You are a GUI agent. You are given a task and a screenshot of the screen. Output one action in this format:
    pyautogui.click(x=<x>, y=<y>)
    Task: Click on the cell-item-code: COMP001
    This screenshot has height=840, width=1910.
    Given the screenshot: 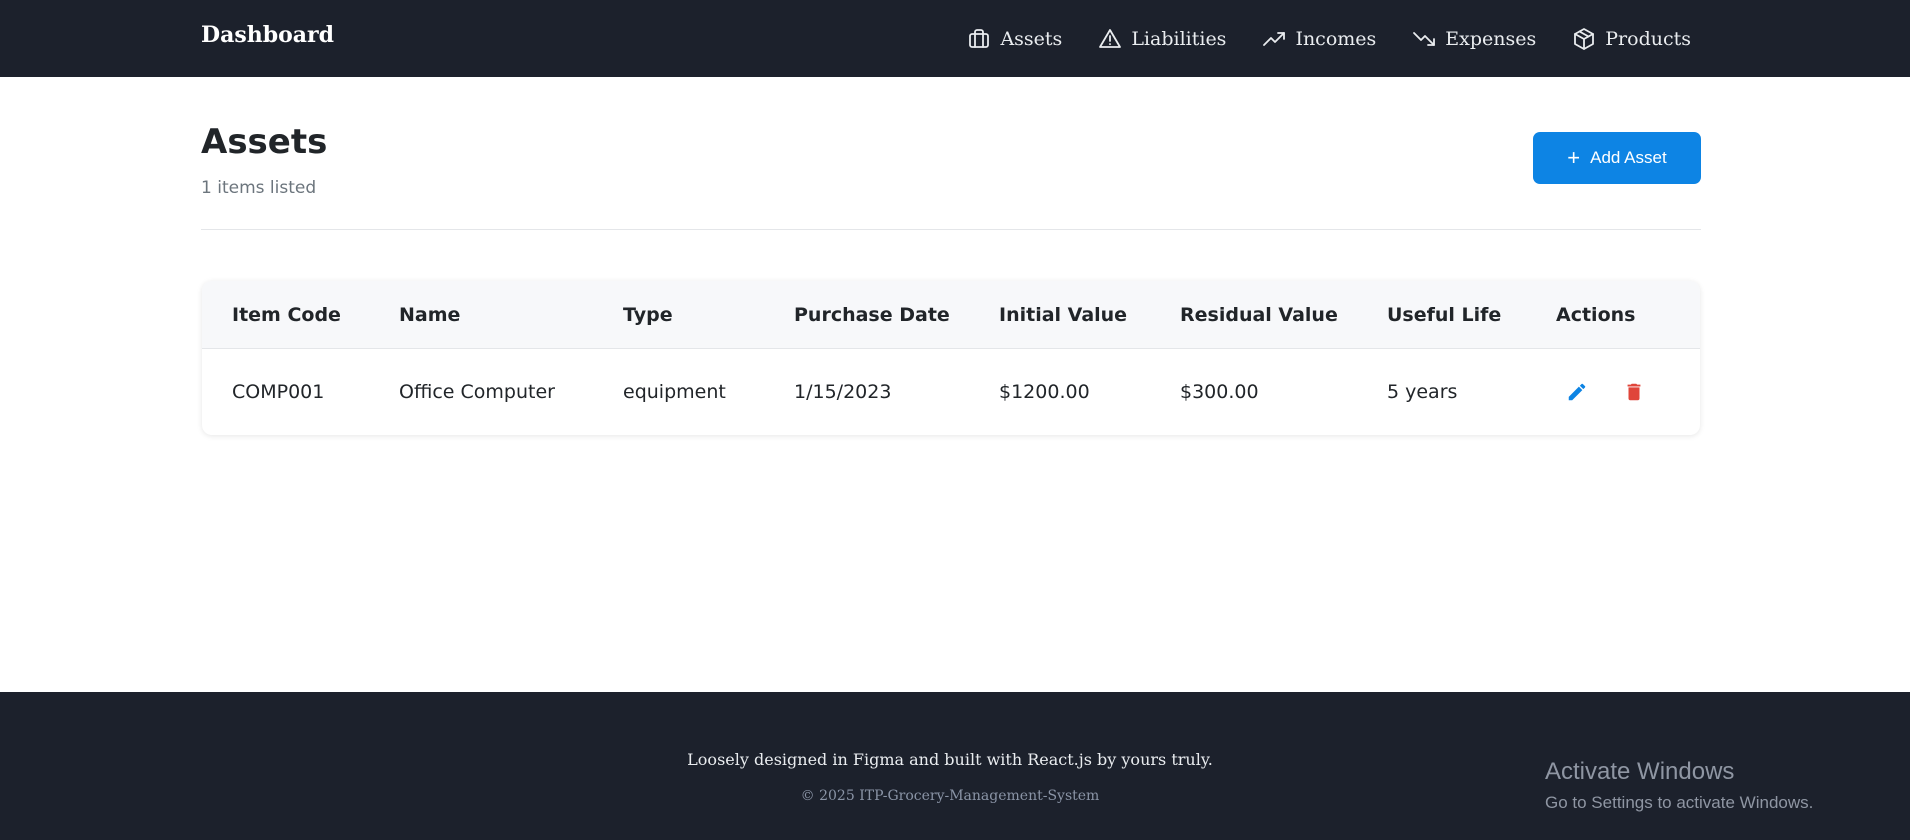 What is the action you would take?
    pyautogui.click(x=278, y=392)
    